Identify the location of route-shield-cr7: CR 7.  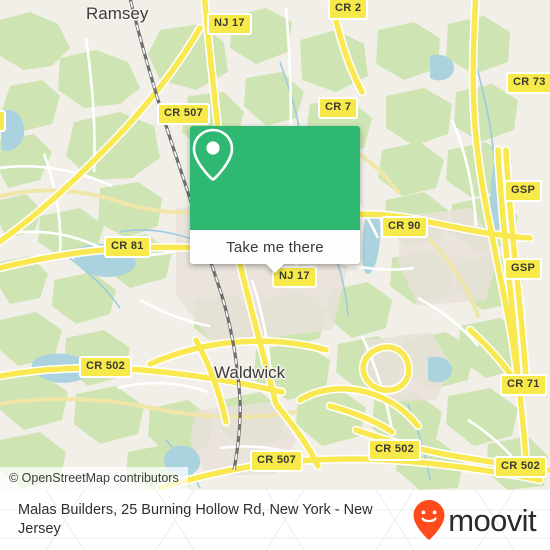
(338, 108).